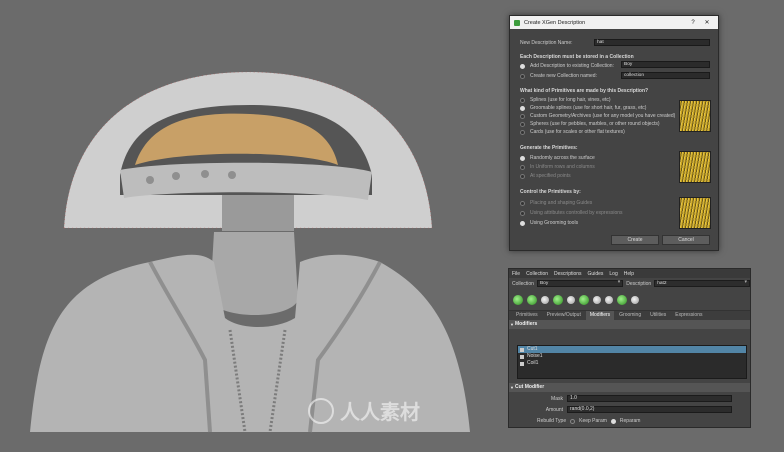 This screenshot has width=784, height=452. What do you see at coordinates (597, 299) in the screenshot?
I see `flip-icon` at bounding box center [597, 299].